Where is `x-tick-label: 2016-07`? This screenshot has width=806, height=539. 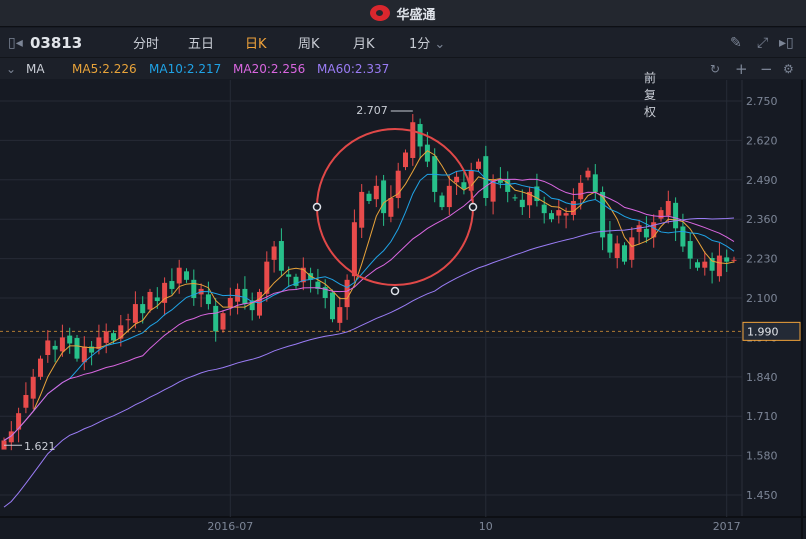 x-tick-label: 2016-07 is located at coordinates (230, 526).